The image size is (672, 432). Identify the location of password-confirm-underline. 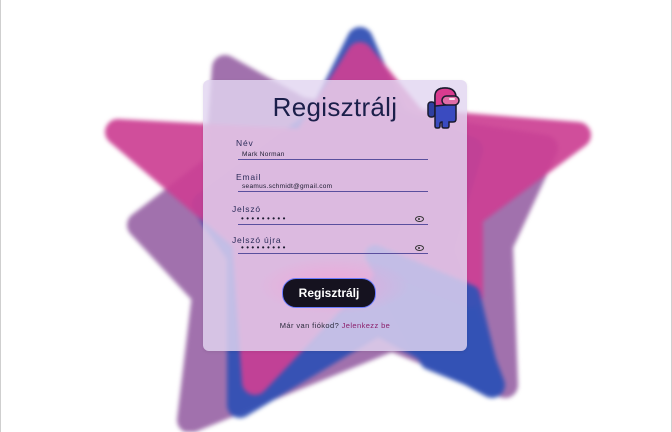
(333, 253).